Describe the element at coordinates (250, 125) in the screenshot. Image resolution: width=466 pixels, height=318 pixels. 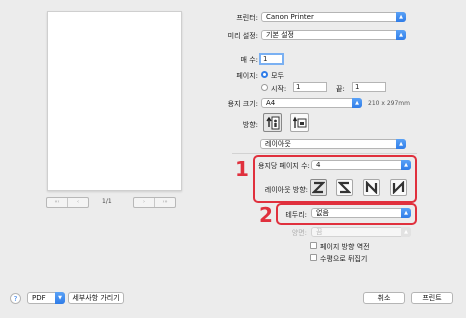
I see `orientation-label: 방향:` at that location.